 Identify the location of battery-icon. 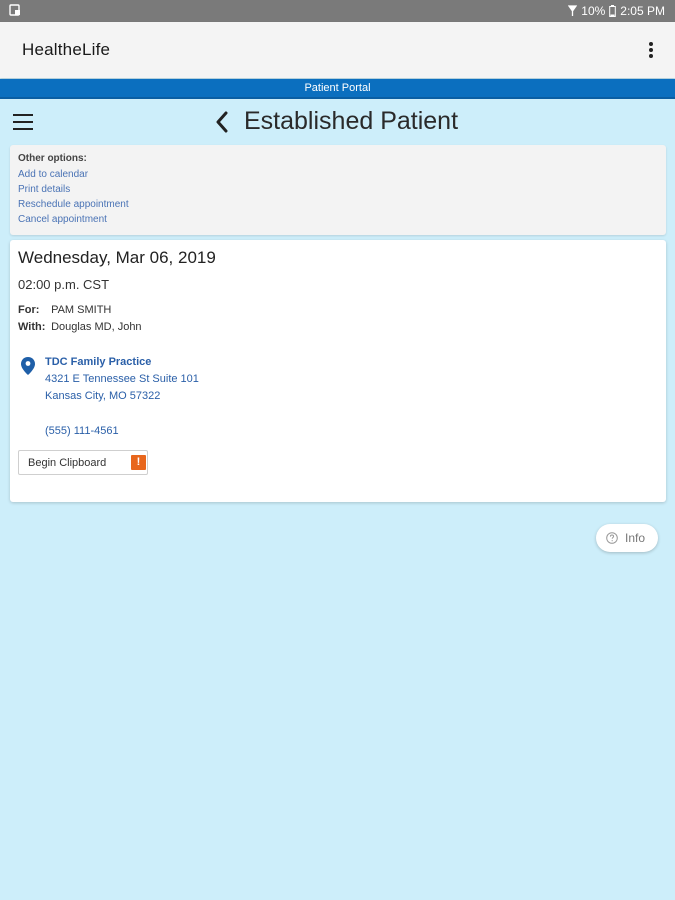
(613, 11).